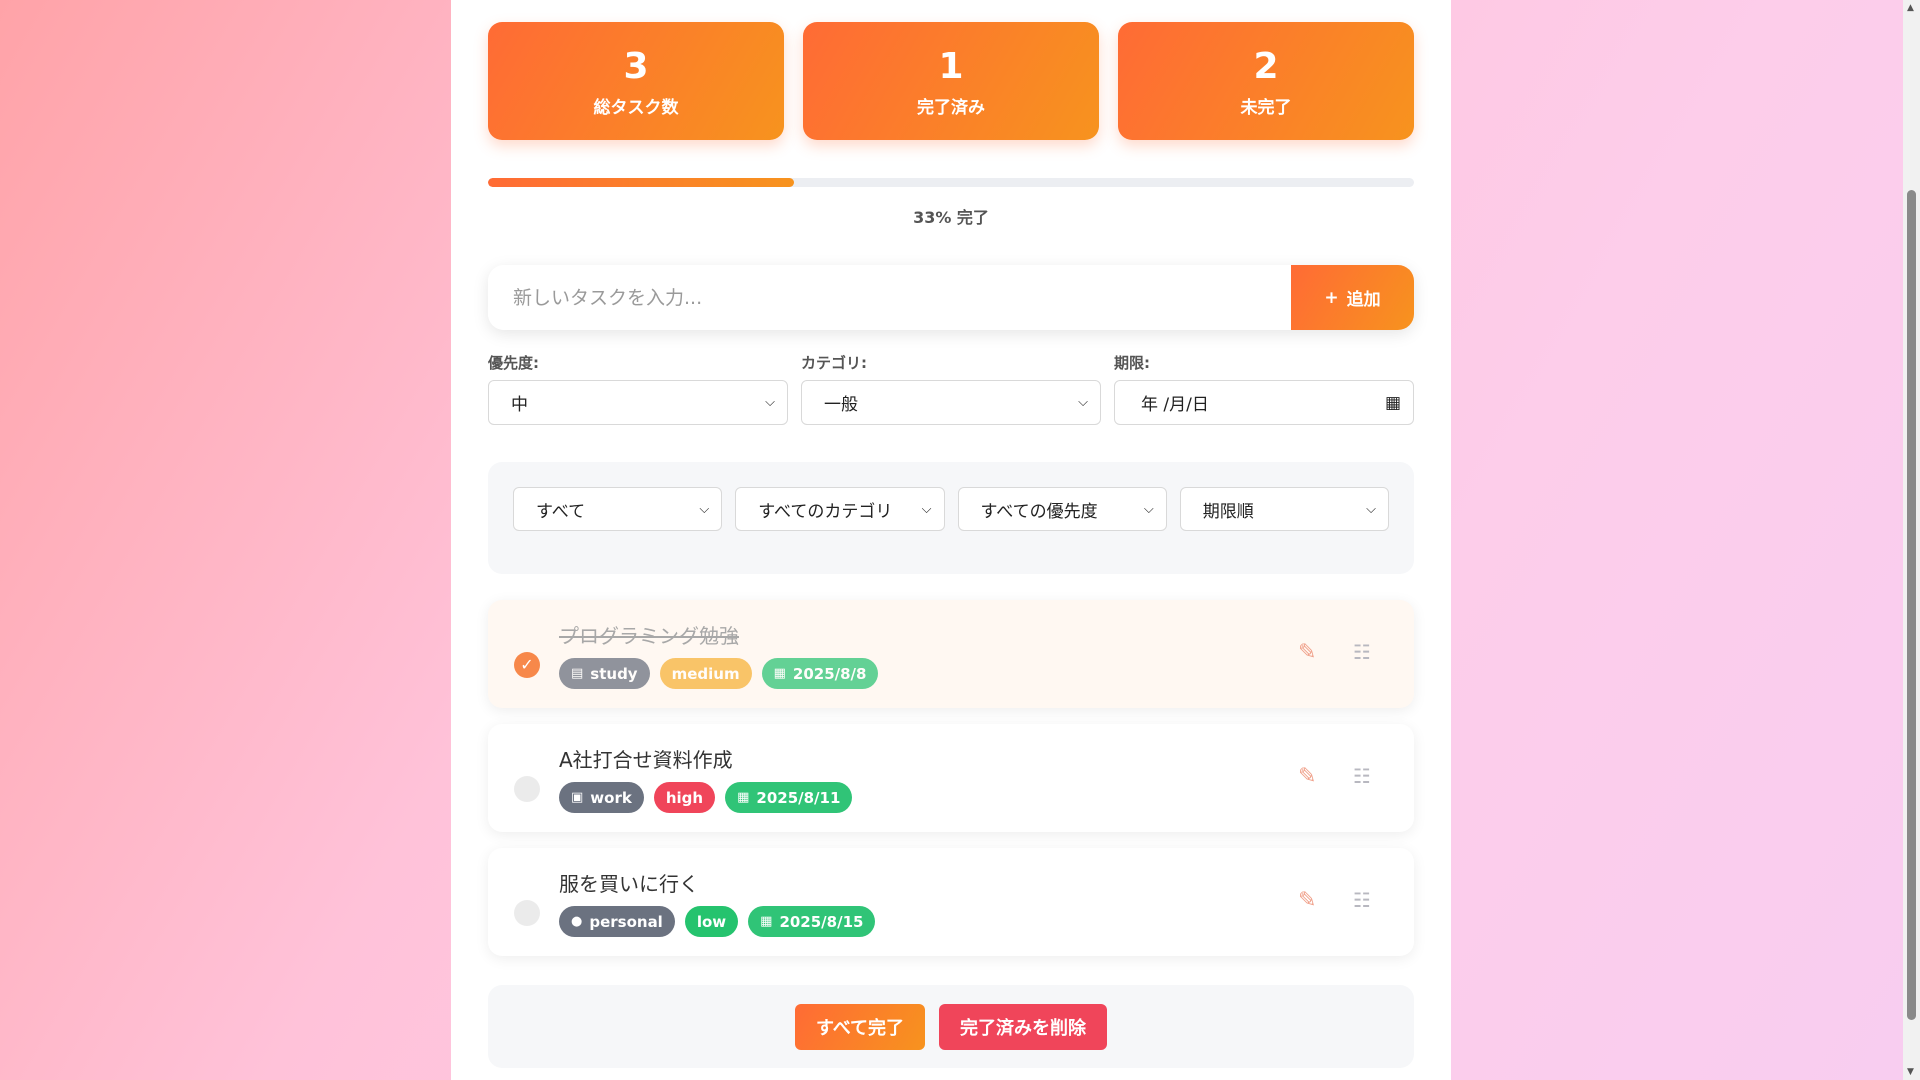  What do you see at coordinates (636, 66) in the screenshot?
I see `stat-total-value: 3` at bounding box center [636, 66].